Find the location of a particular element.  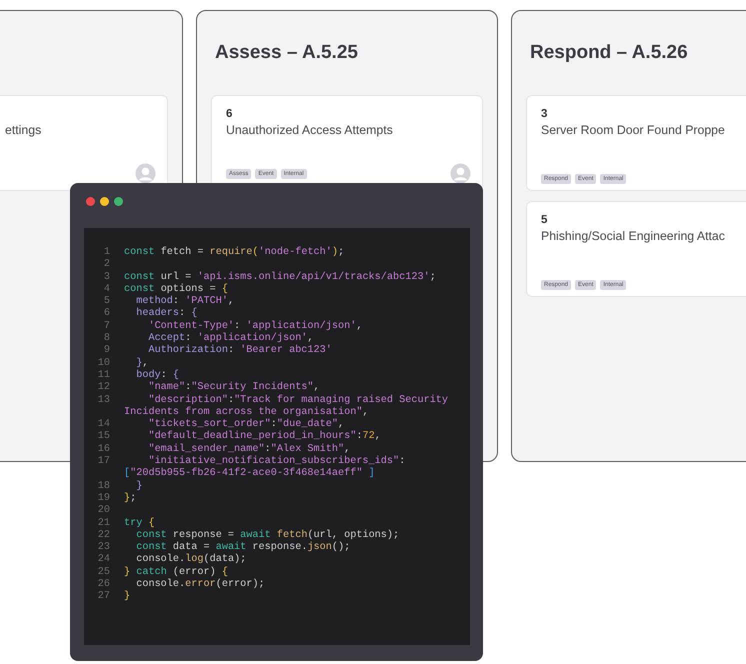

code-line: body: { is located at coordinates (157, 376).